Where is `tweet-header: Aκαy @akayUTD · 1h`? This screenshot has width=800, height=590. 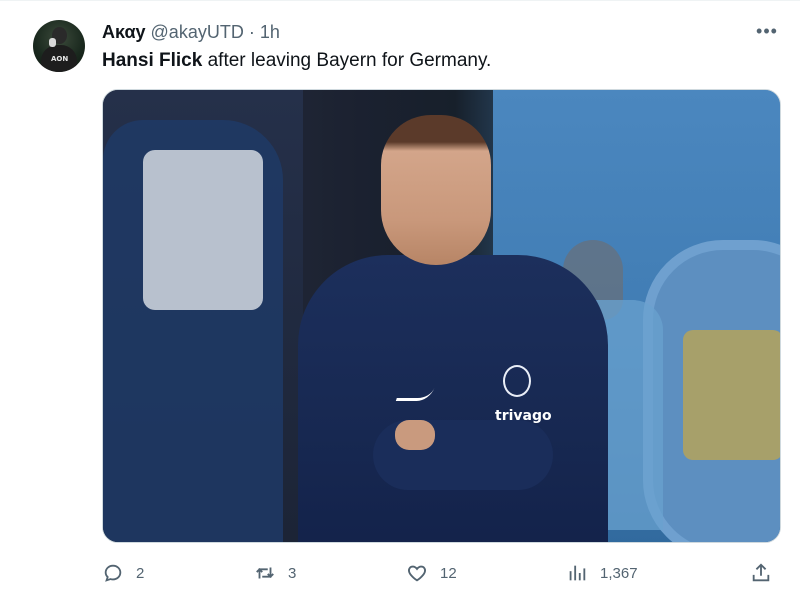
tweet-header: Aκαy @akayUTD · 1h is located at coordinates (191, 32).